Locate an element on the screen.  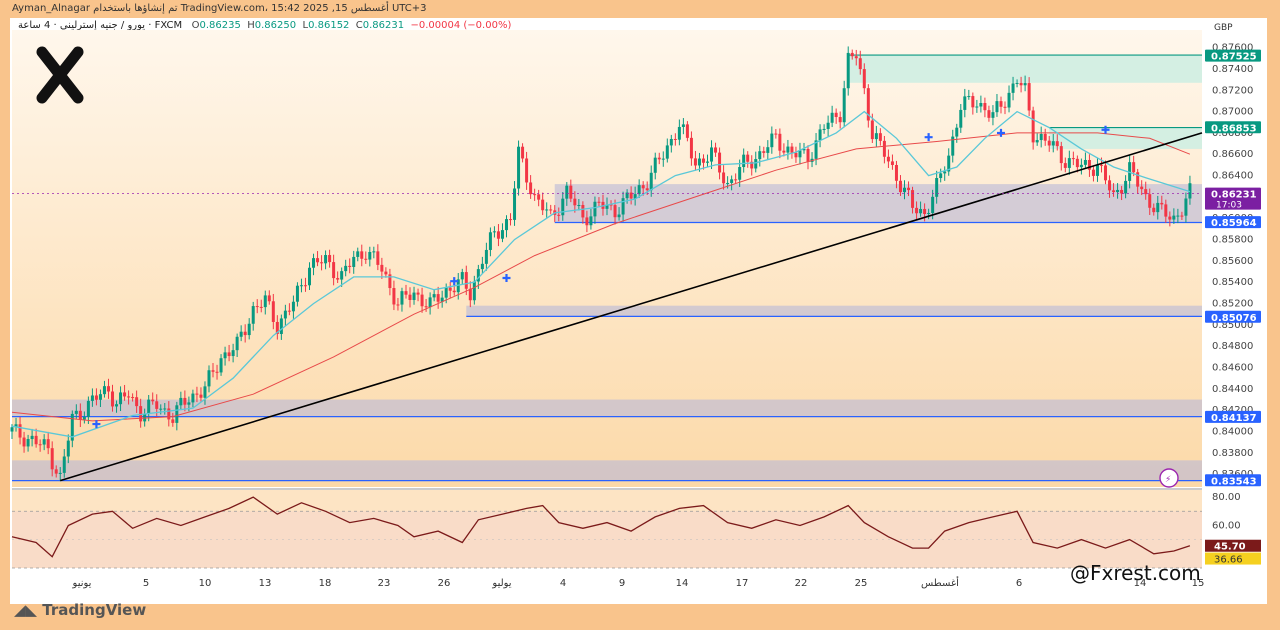
x-tick-label: 6 is located at coordinates (1019, 583).